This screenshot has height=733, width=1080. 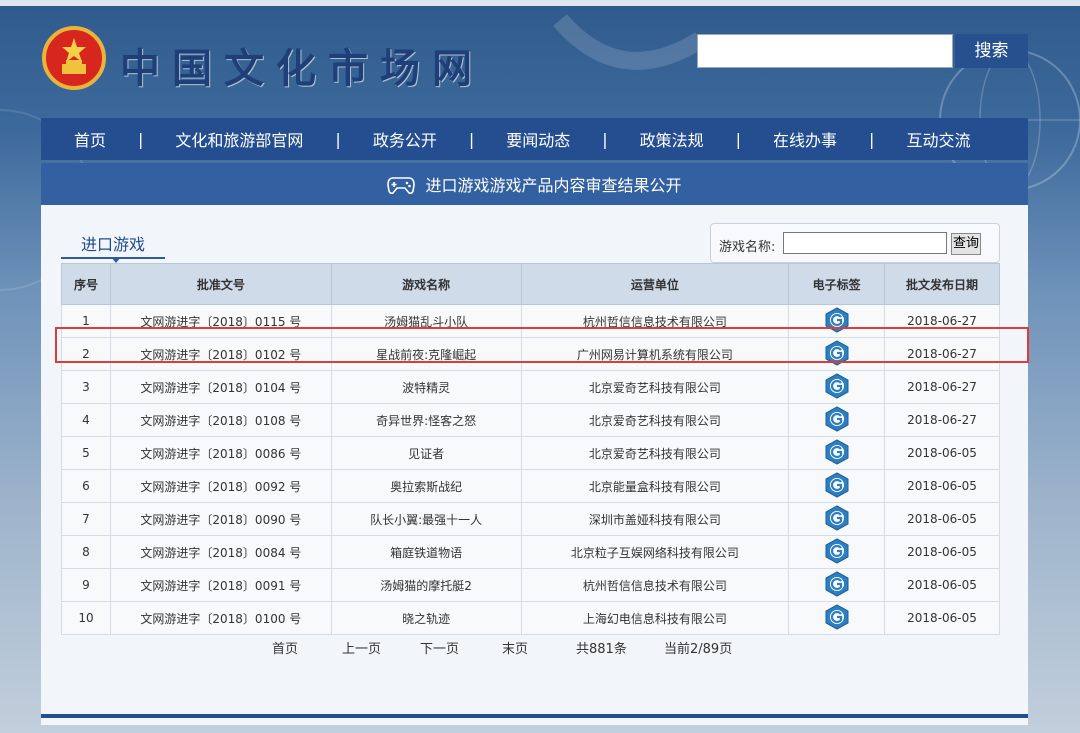 I want to click on approval-number: 文网游进字〔2018〕0091 号, so click(x=220, y=585).